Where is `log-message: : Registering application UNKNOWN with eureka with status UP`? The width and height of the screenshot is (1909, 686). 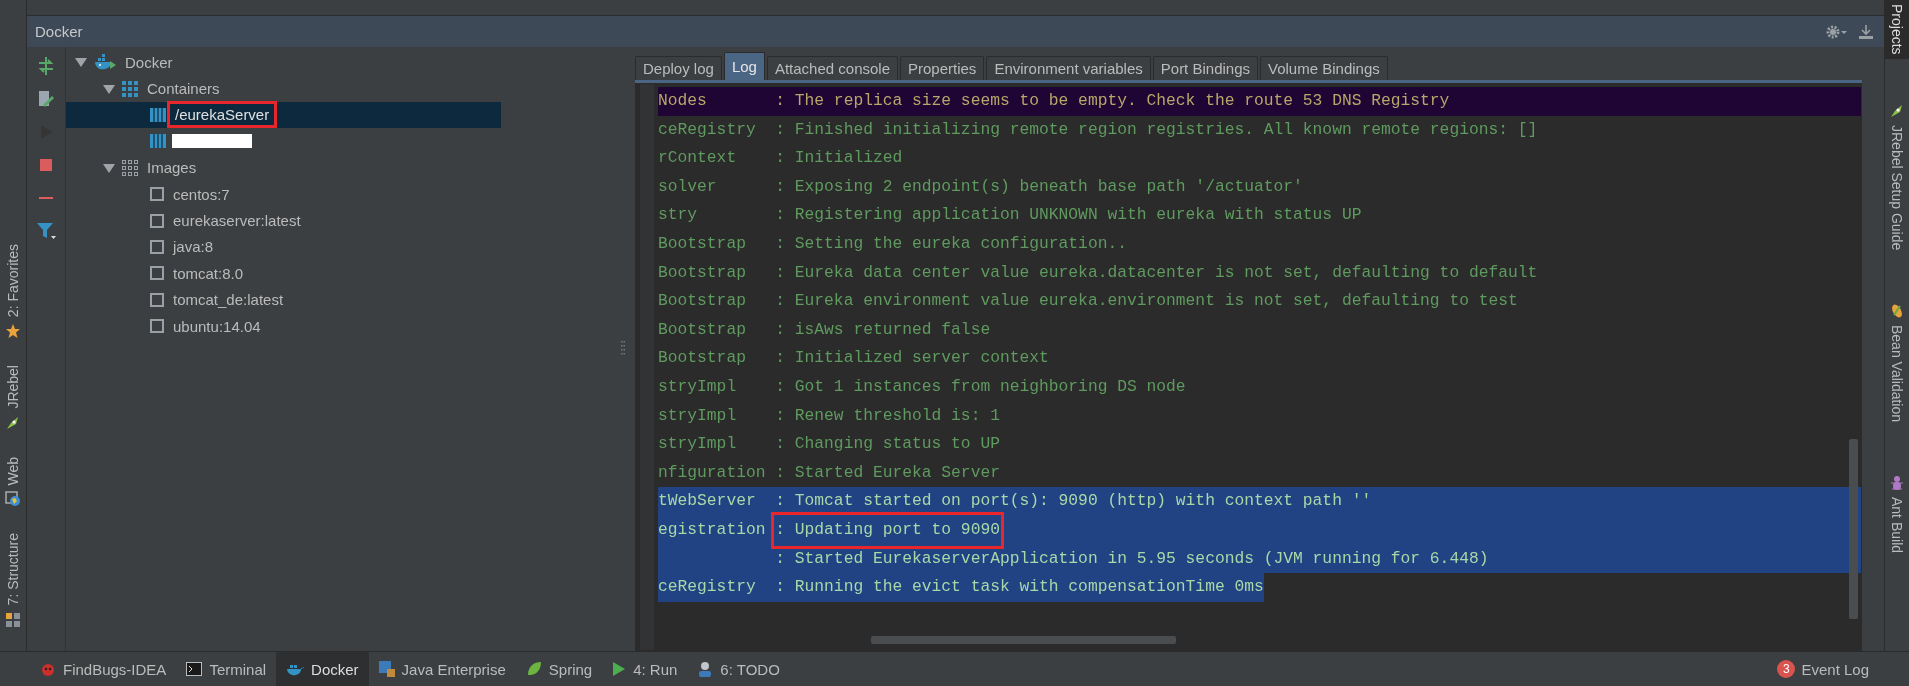 log-message: : Registering application UNKNOWN with eureka with status UP is located at coordinates (1068, 215).